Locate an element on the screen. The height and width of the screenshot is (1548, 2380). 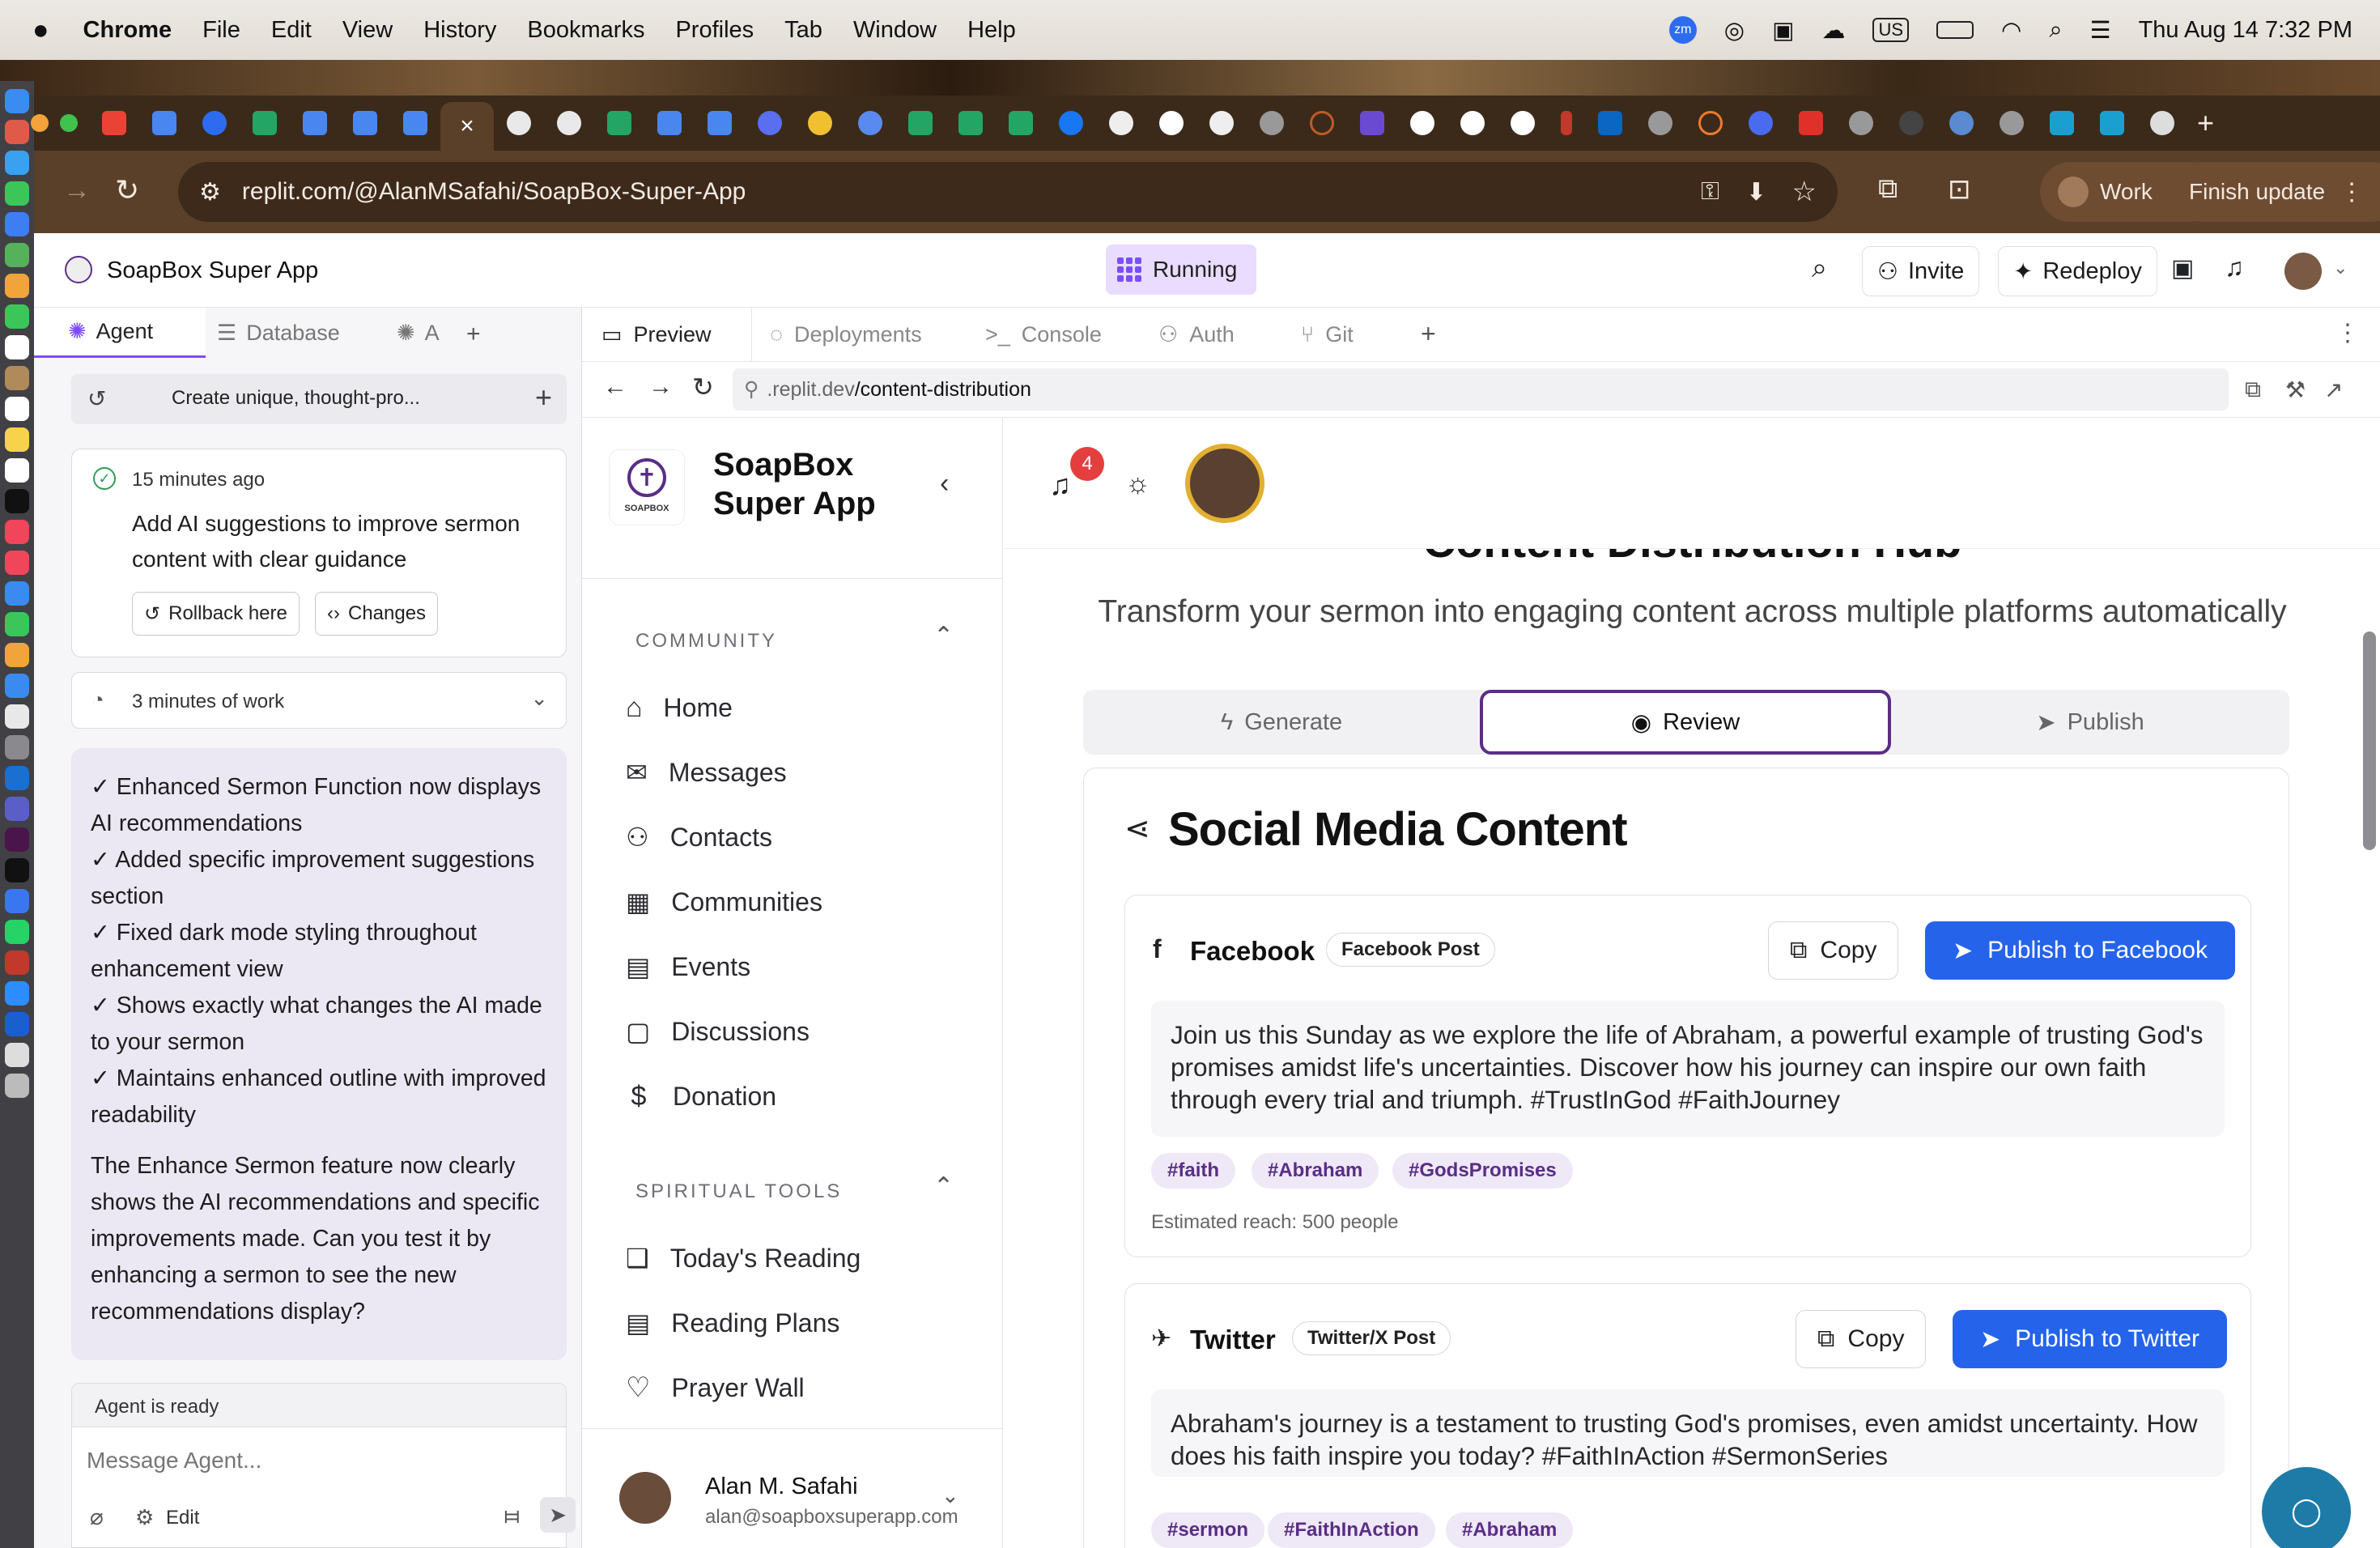
chat-support-button: ◯ is located at coordinates (2307, 1507).